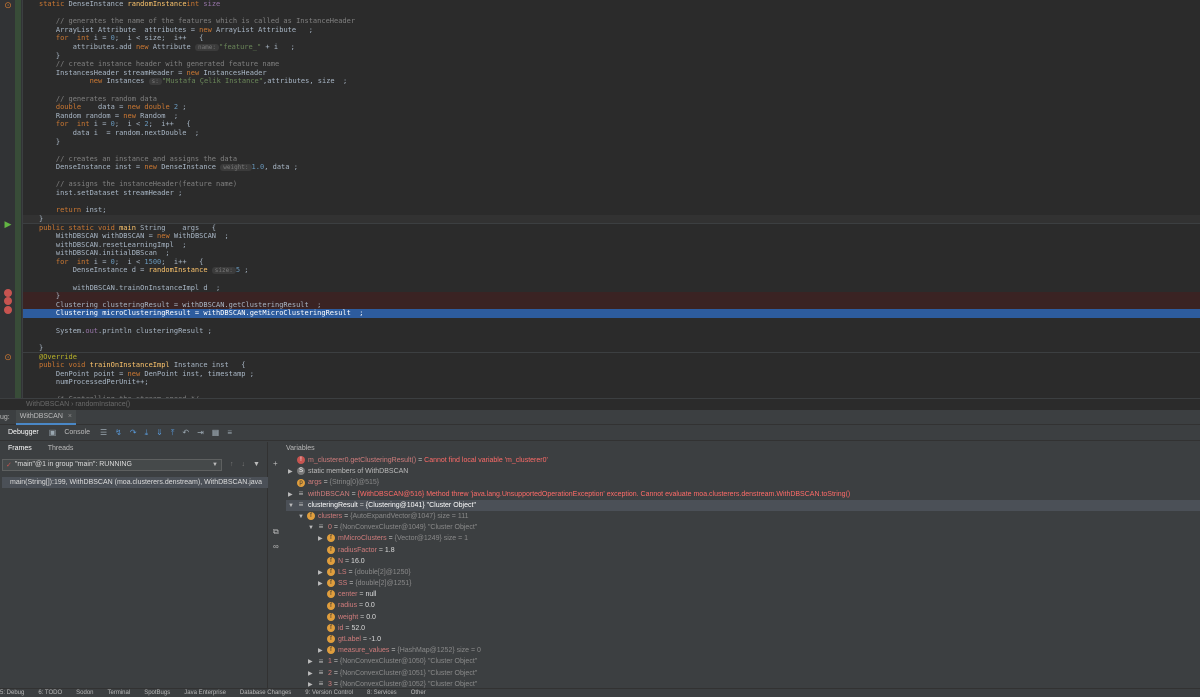 This screenshot has height=697, width=1200. Describe the element at coordinates (611, 262) in the screenshot. I see `code-line: for int i = 0; i < 1500; i++ {` at that location.